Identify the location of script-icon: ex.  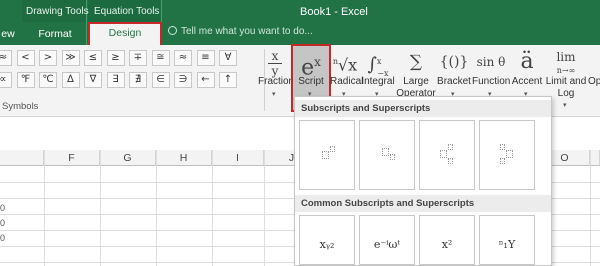
(311, 68).